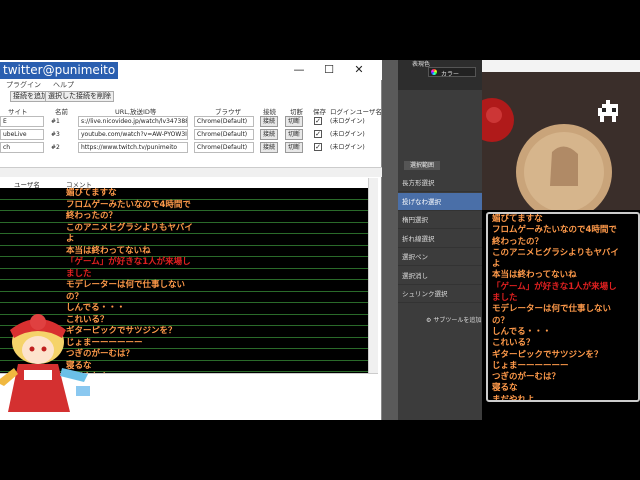 This screenshot has height=480, width=640. Describe the element at coordinates (299, 69) in the screenshot. I see `minimize-button: —` at that location.